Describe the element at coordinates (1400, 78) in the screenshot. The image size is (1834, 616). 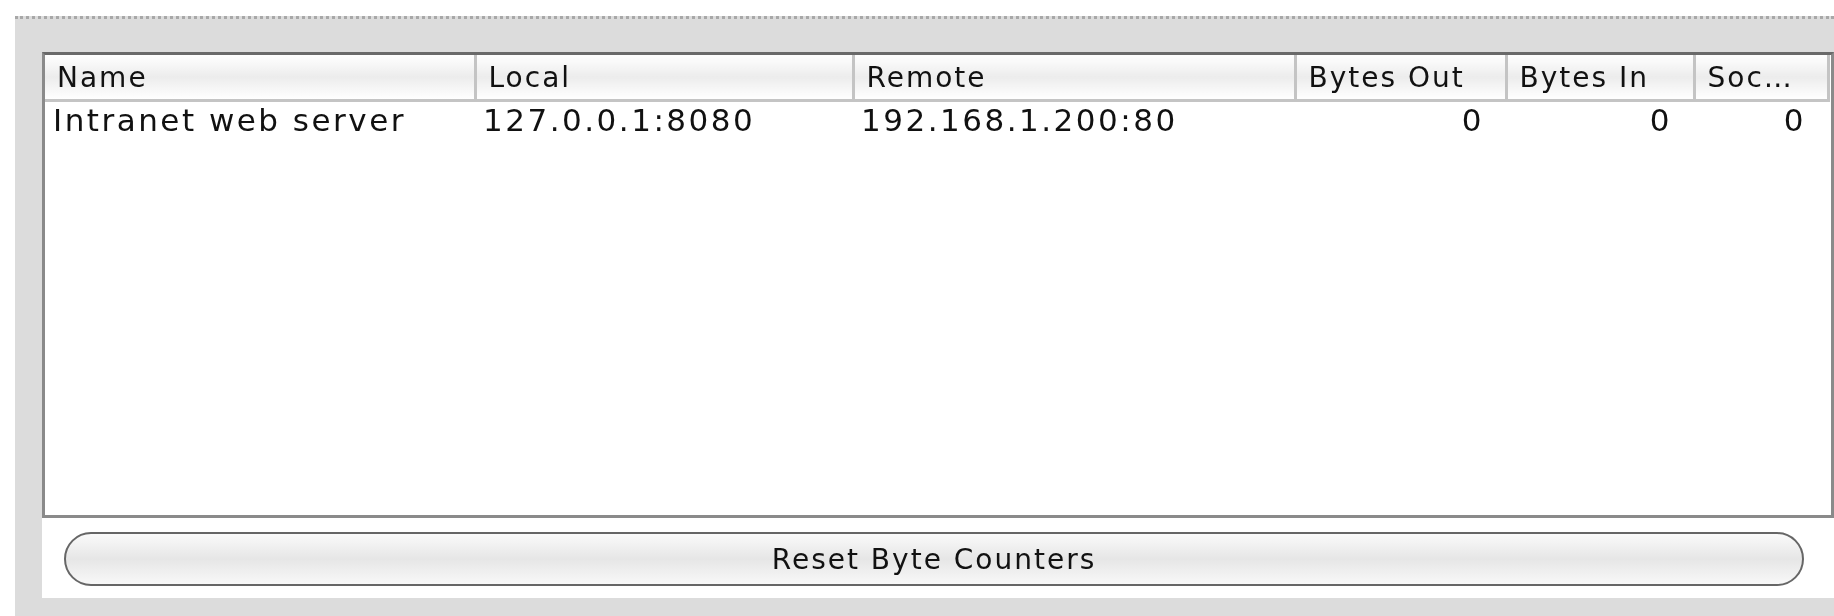
I see `column-header: Bytes Out` at that location.